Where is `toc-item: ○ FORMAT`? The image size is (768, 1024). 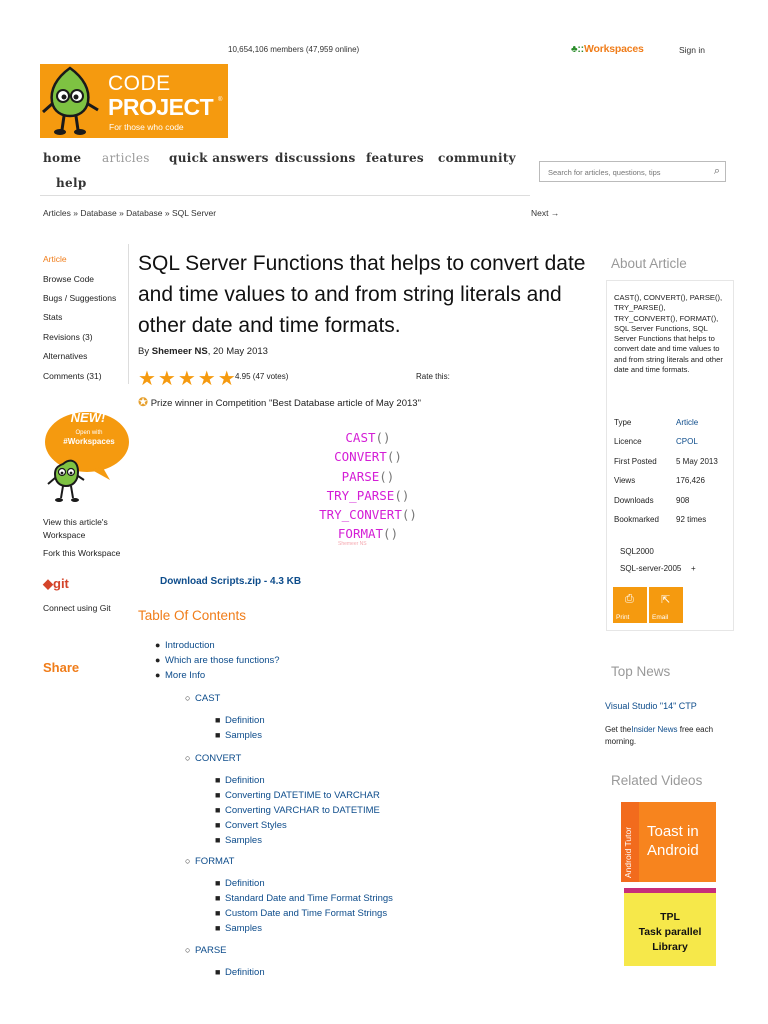 toc-item: ○ FORMAT is located at coordinates (209, 861).